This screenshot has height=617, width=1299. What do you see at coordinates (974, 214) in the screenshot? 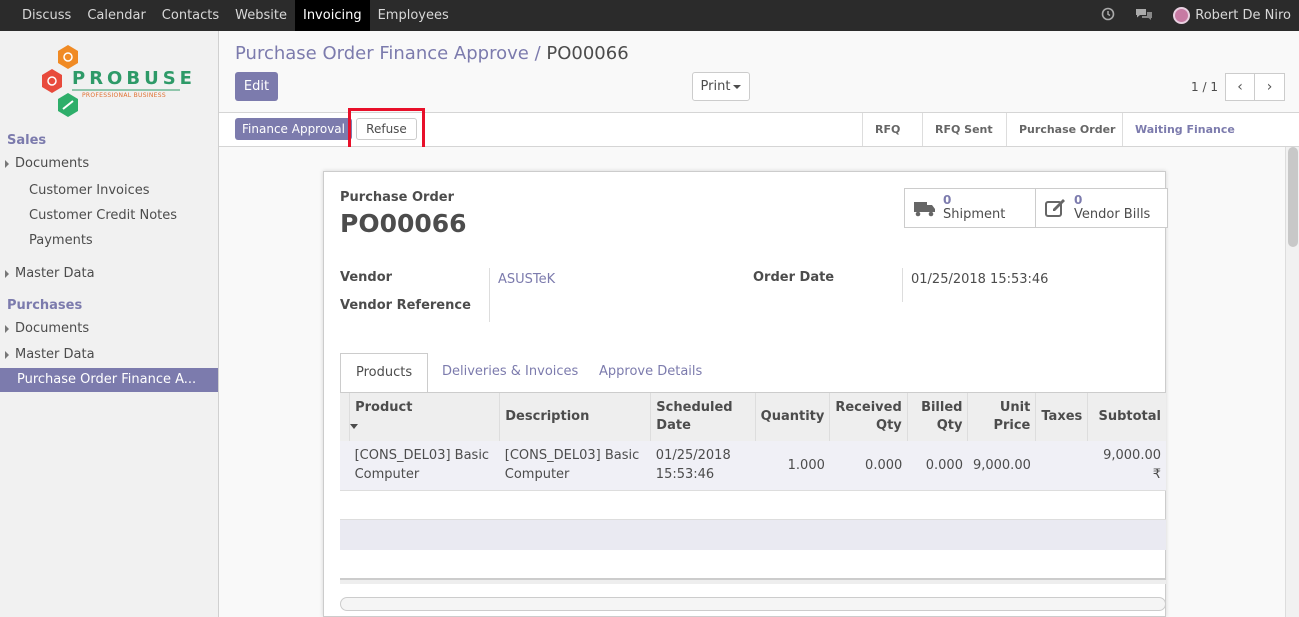
I see `shipment-label: Shipment` at bounding box center [974, 214].